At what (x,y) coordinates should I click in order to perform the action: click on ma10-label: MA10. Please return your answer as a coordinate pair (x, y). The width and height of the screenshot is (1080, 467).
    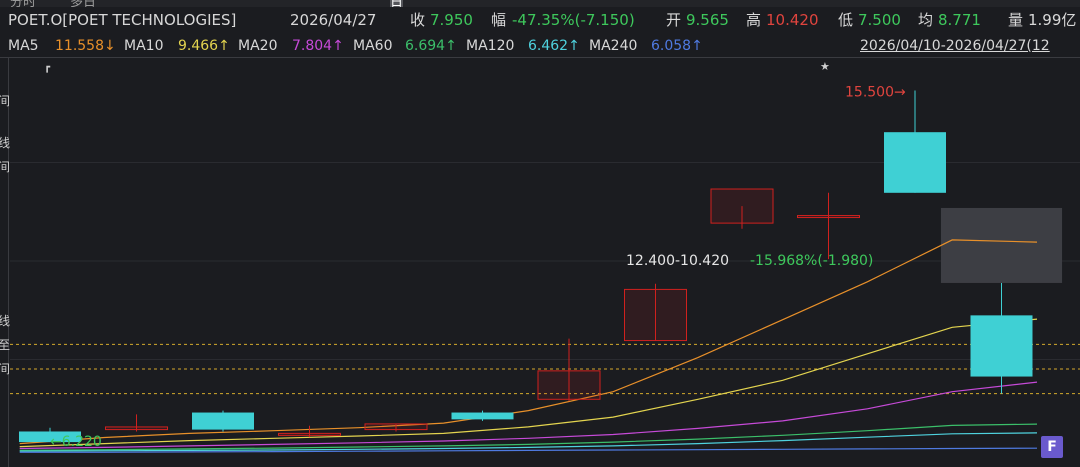
    Looking at the image, I should click on (144, 46).